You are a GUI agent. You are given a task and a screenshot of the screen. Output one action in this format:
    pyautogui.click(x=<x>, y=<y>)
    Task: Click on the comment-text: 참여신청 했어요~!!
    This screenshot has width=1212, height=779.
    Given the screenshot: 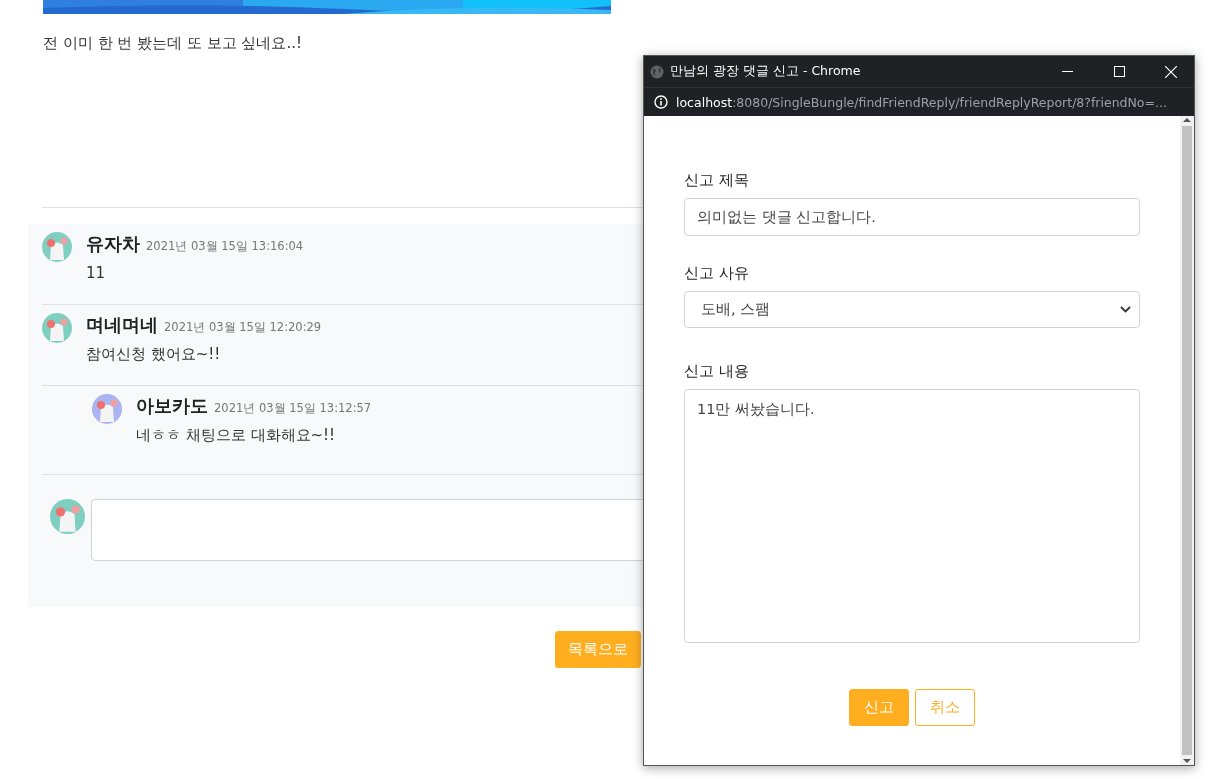 What is the action you would take?
    pyautogui.click(x=154, y=354)
    